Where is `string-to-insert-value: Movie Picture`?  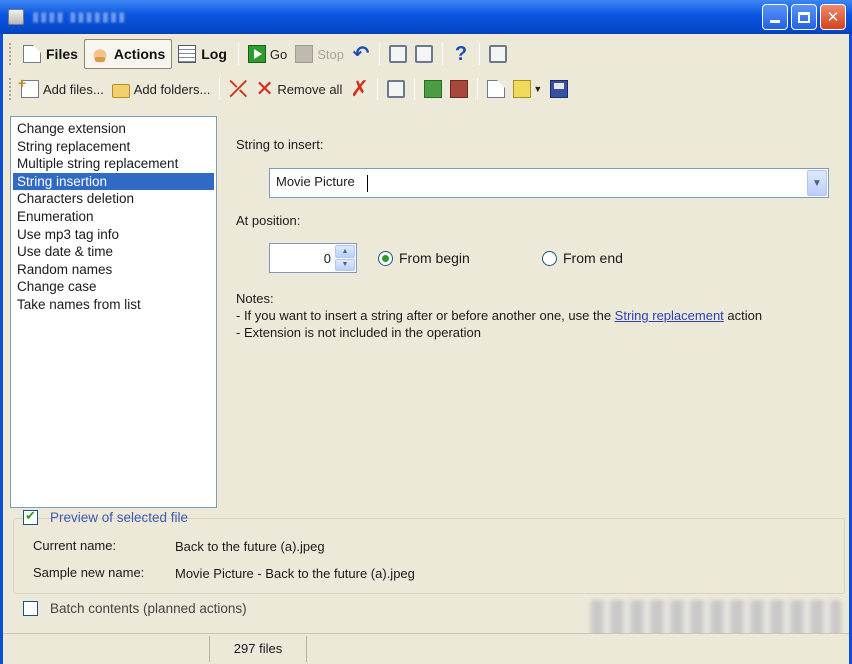 string-to-insert-value: Movie Picture is located at coordinates (538, 183).